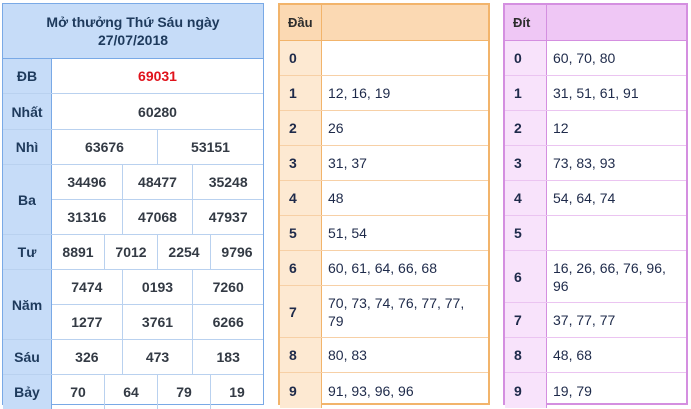  Describe the element at coordinates (595, 58) in the screenshot. I see `loto-tail-row: 0 60, 70, 80` at that location.